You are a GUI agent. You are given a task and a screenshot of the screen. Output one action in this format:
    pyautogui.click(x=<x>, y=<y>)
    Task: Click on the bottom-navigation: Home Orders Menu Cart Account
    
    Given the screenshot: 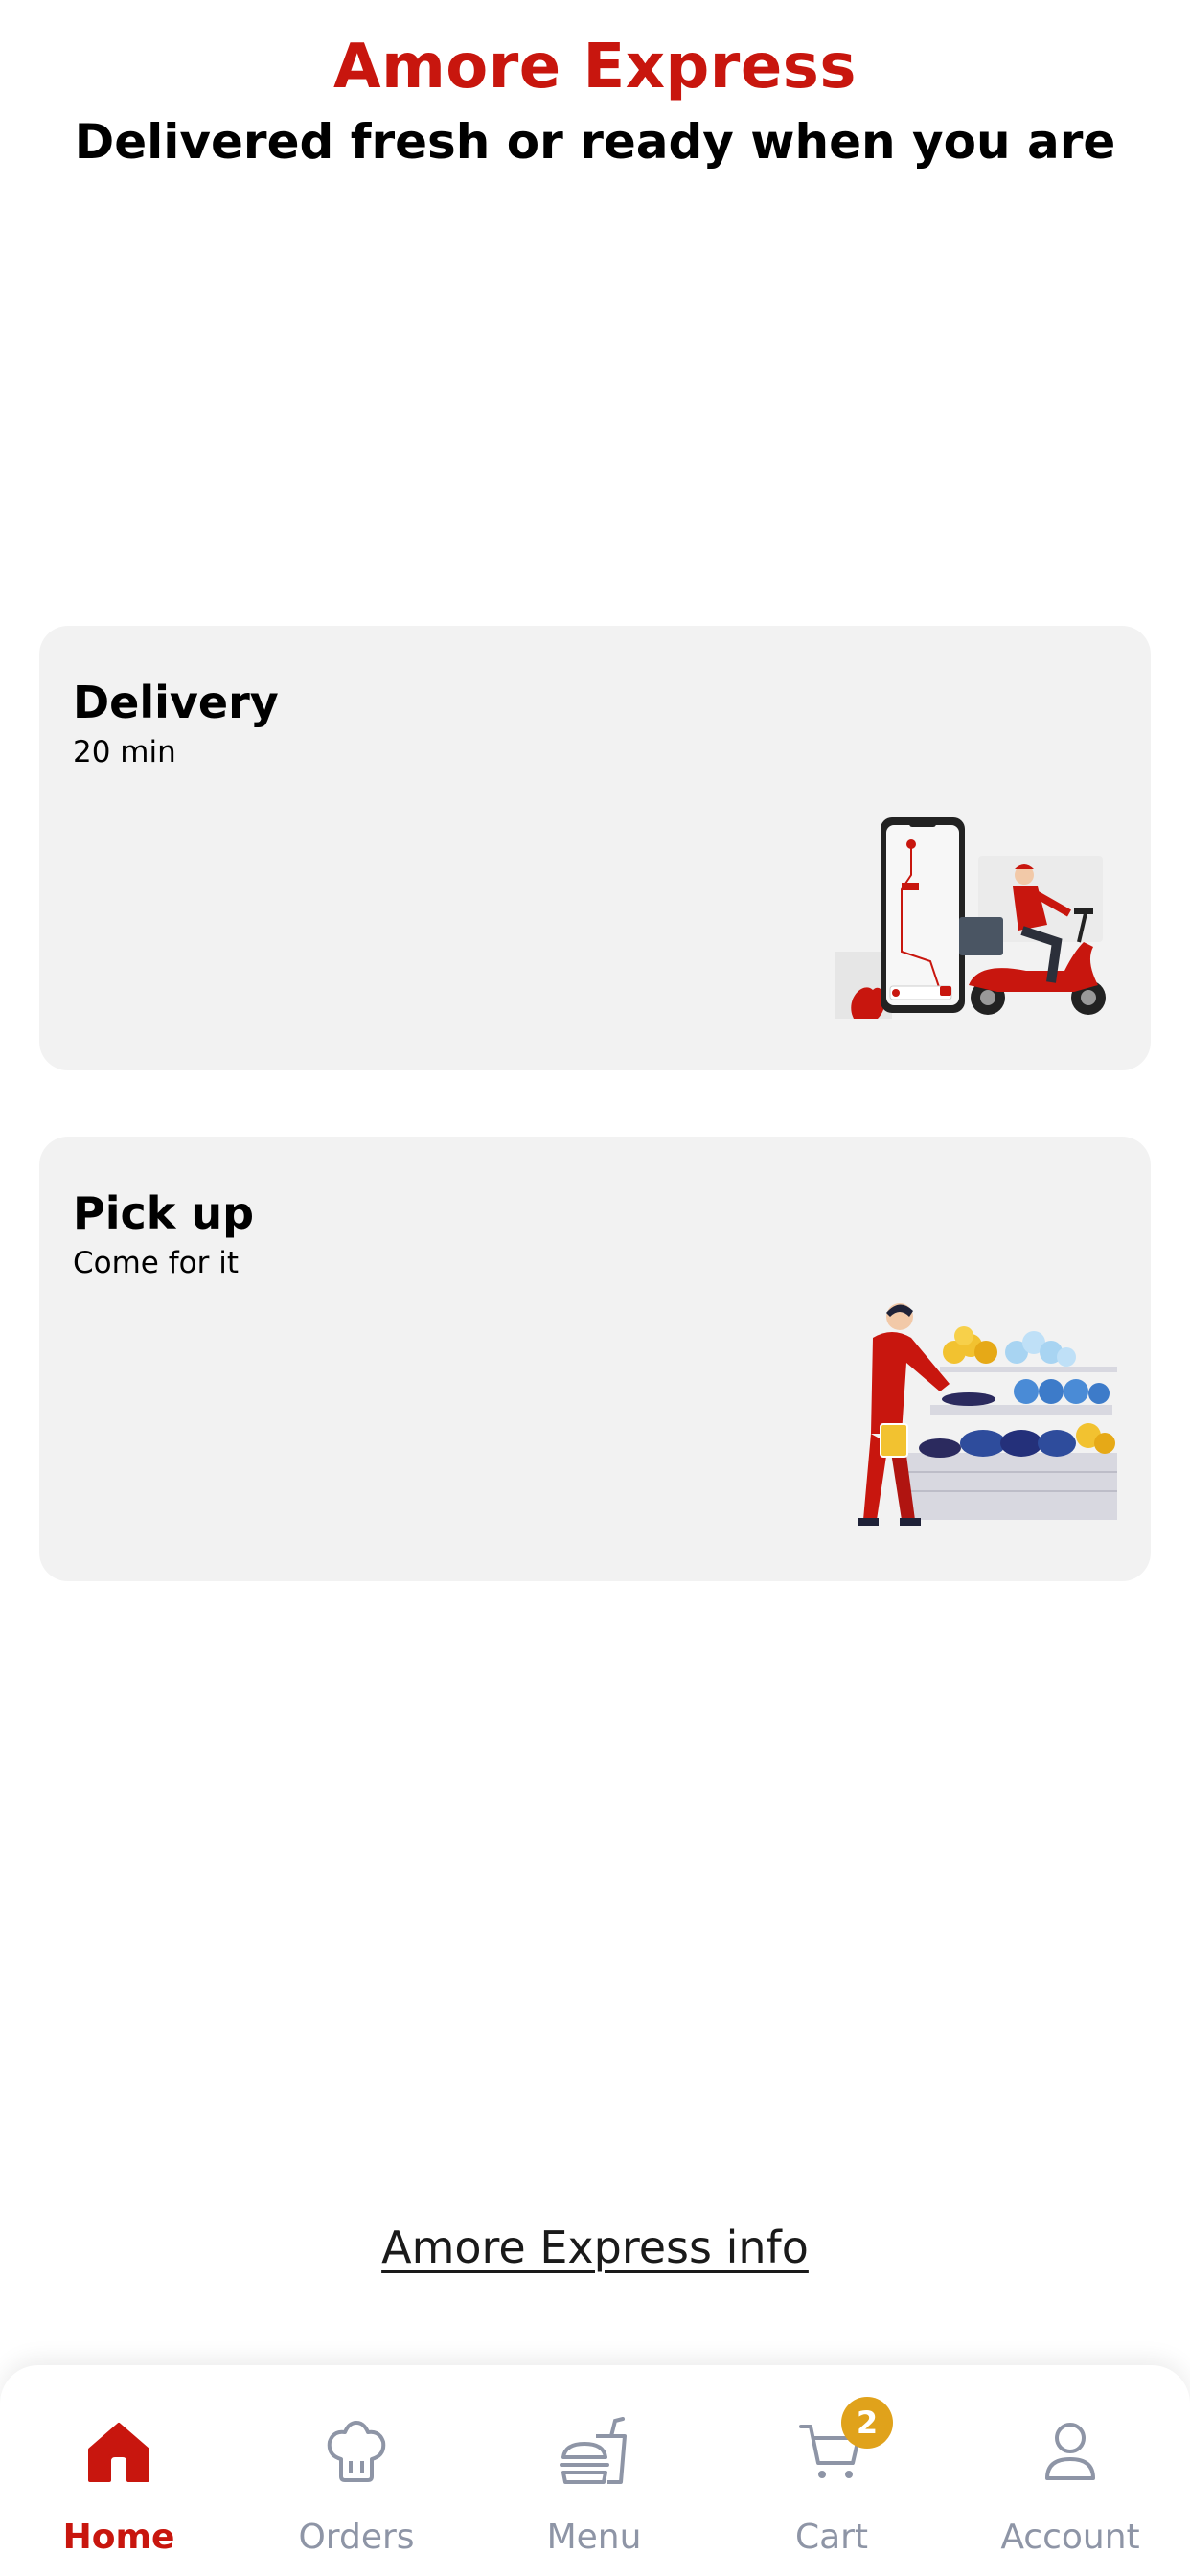 What is the action you would take?
    pyautogui.click(x=595, y=2470)
    